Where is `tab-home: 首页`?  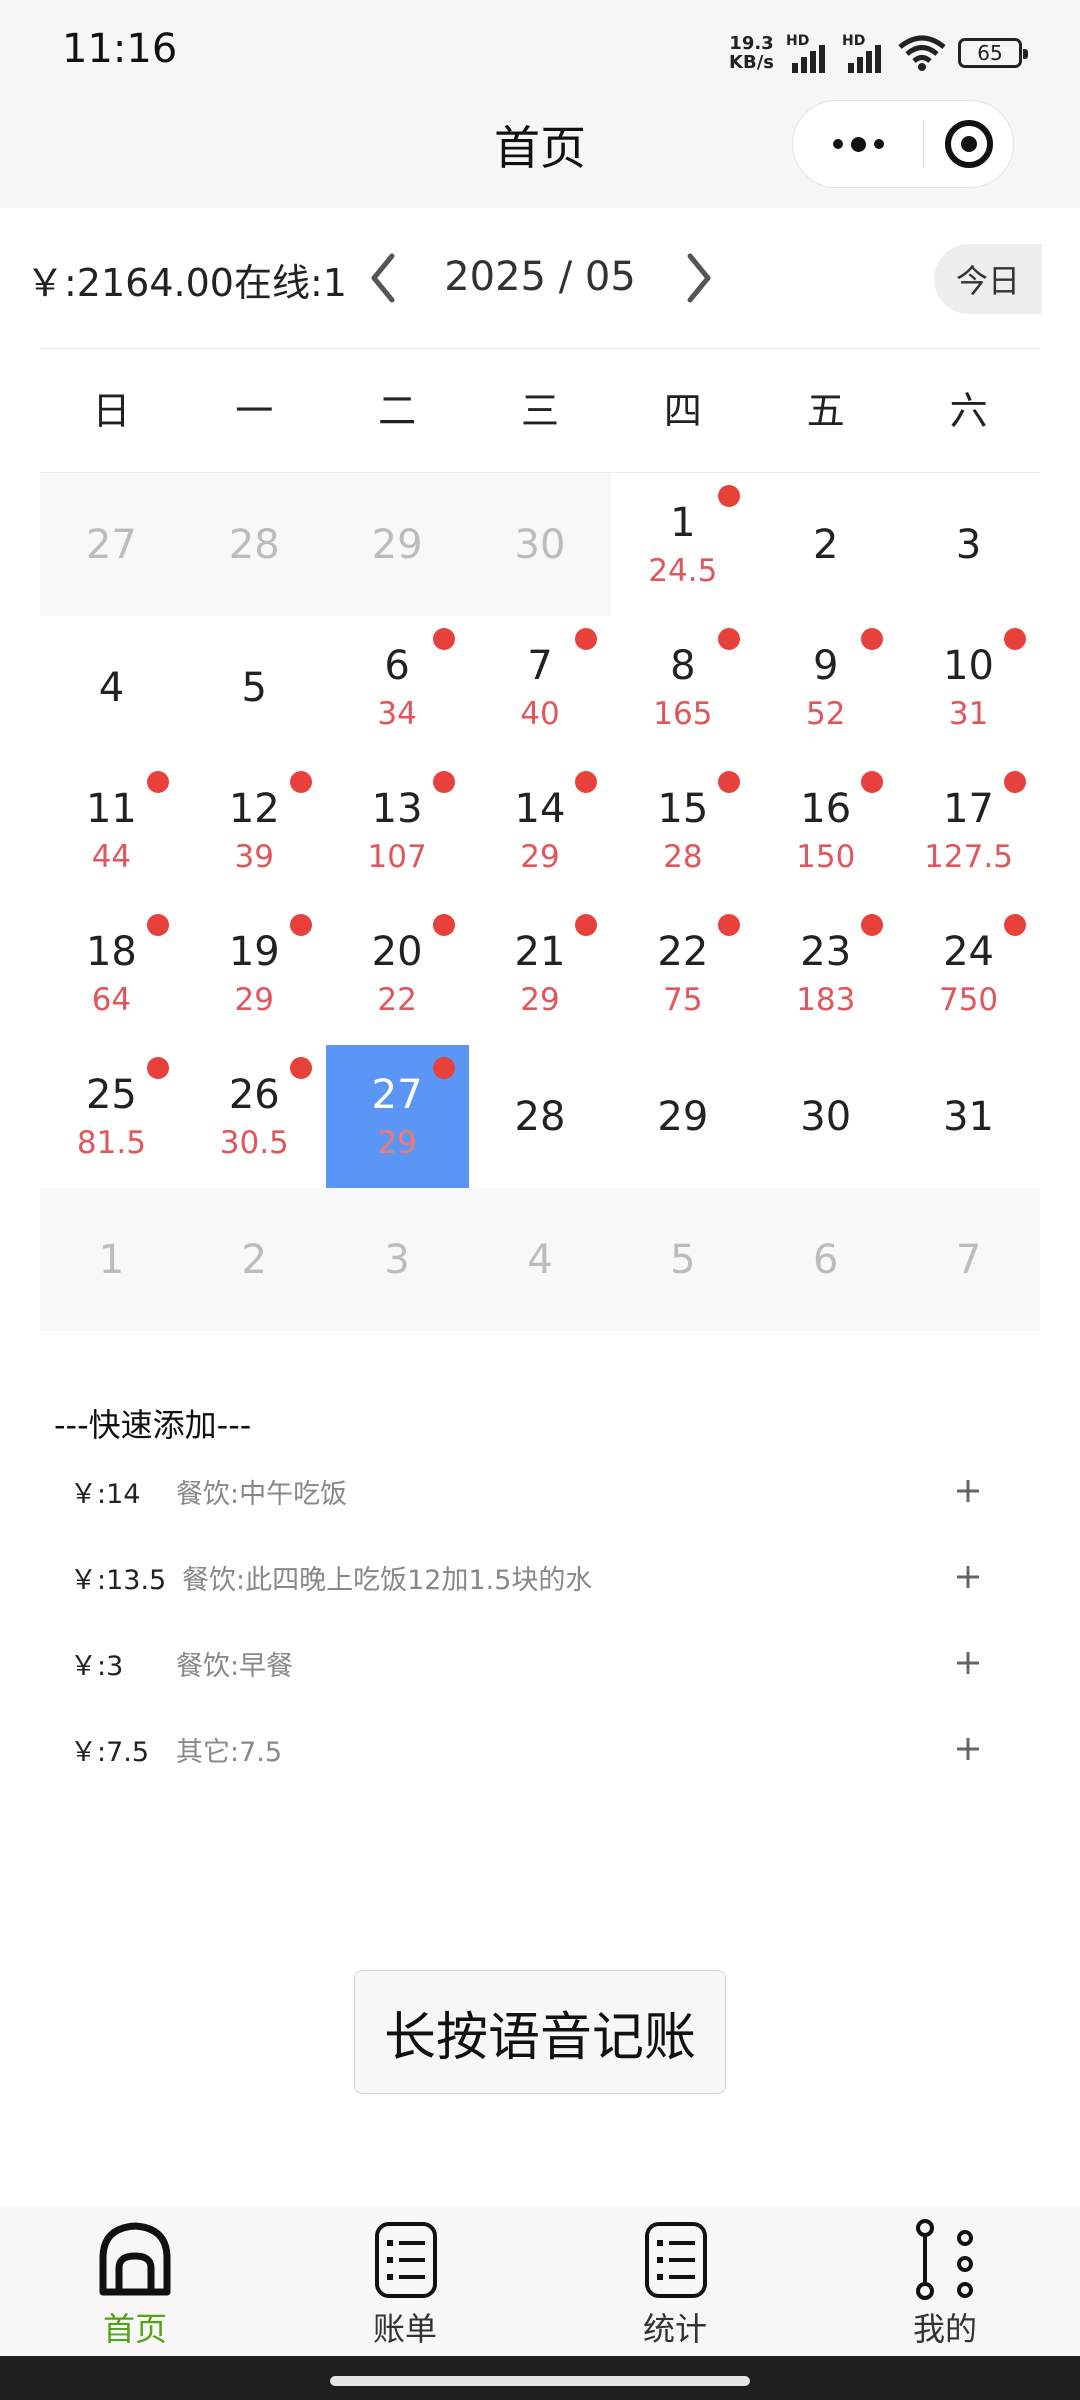 tab-home: 首页 is located at coordinates (135, 2281).